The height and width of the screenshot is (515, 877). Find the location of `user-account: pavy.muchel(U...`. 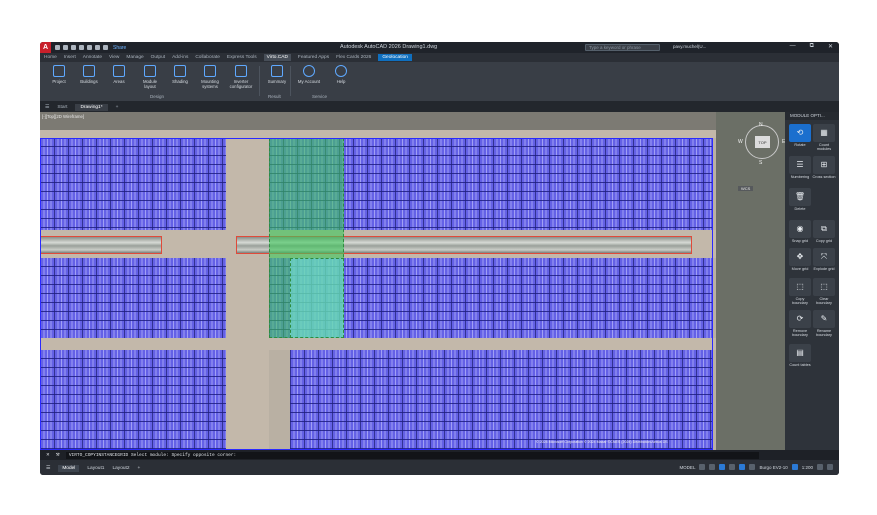

user-account: pavy.muchel(U... is located at coordinates (689, 46).